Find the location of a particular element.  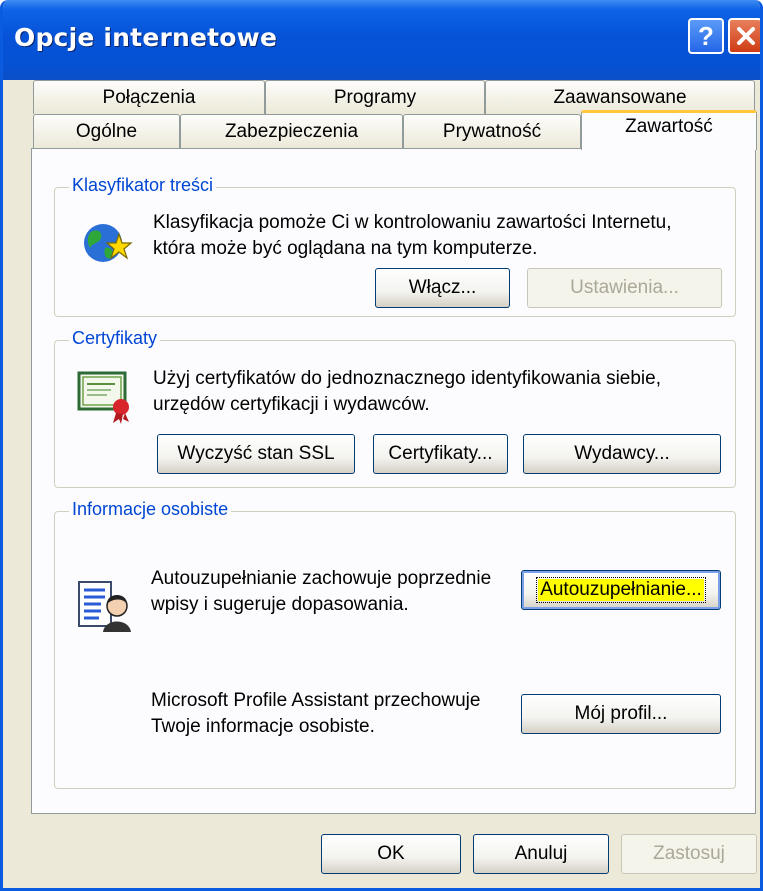

clear-ssl-state-button-label: Wyczyść stan SSL is located at coordinates (256, 453).